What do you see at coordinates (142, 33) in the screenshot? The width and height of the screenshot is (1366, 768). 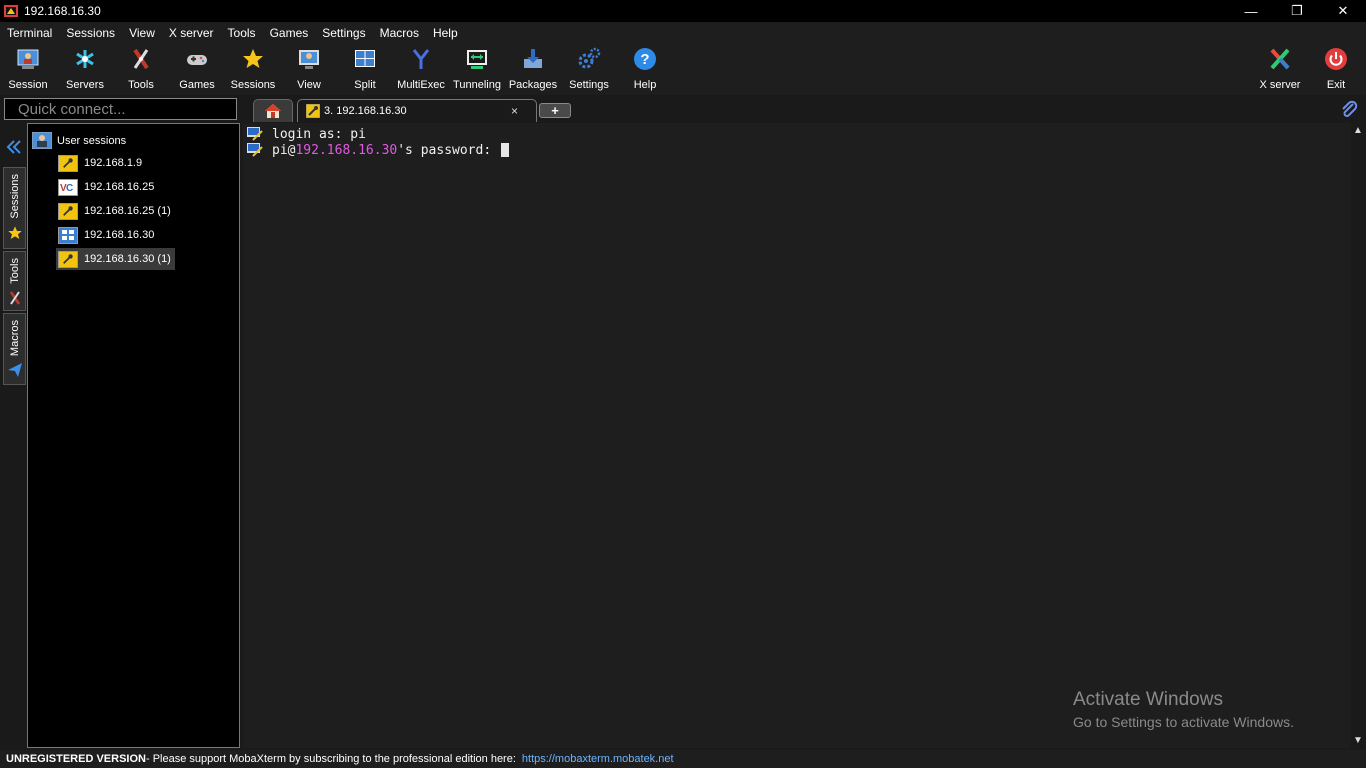 I see `menu-view: View` at bounding box center [142, 33].